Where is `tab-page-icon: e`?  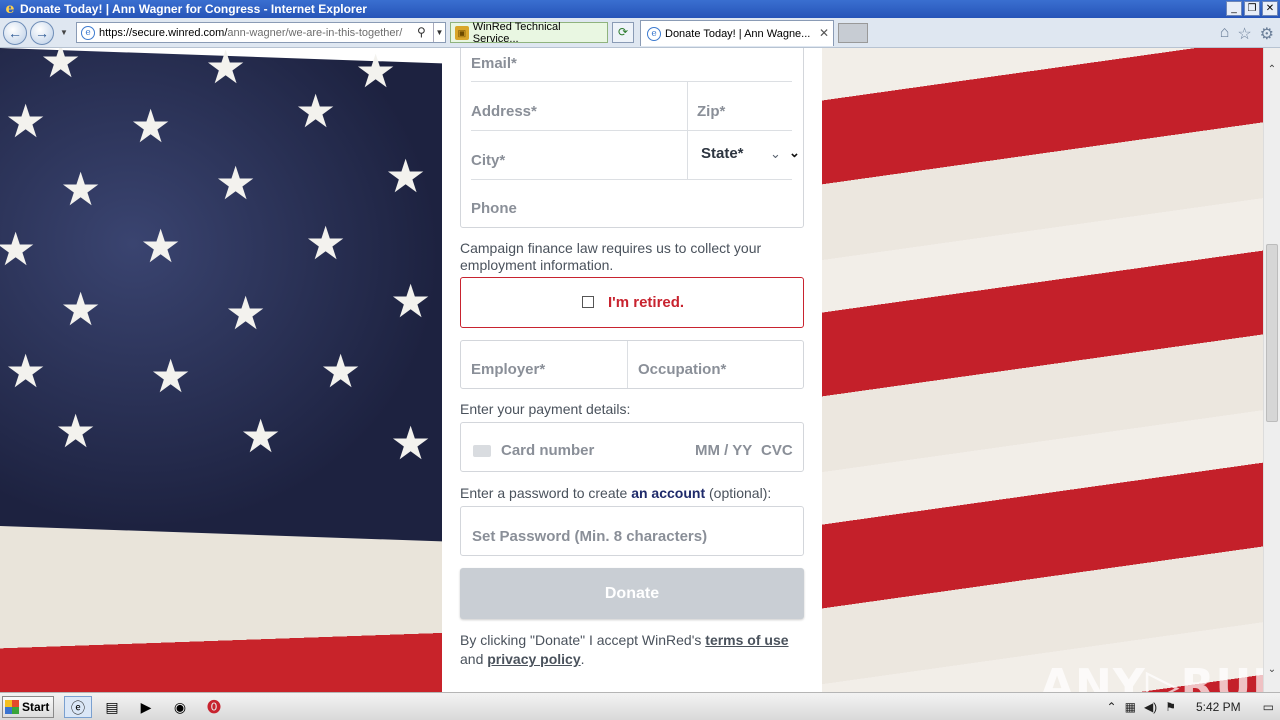
tab-page-icon: e is located at coordinates (654, 33).